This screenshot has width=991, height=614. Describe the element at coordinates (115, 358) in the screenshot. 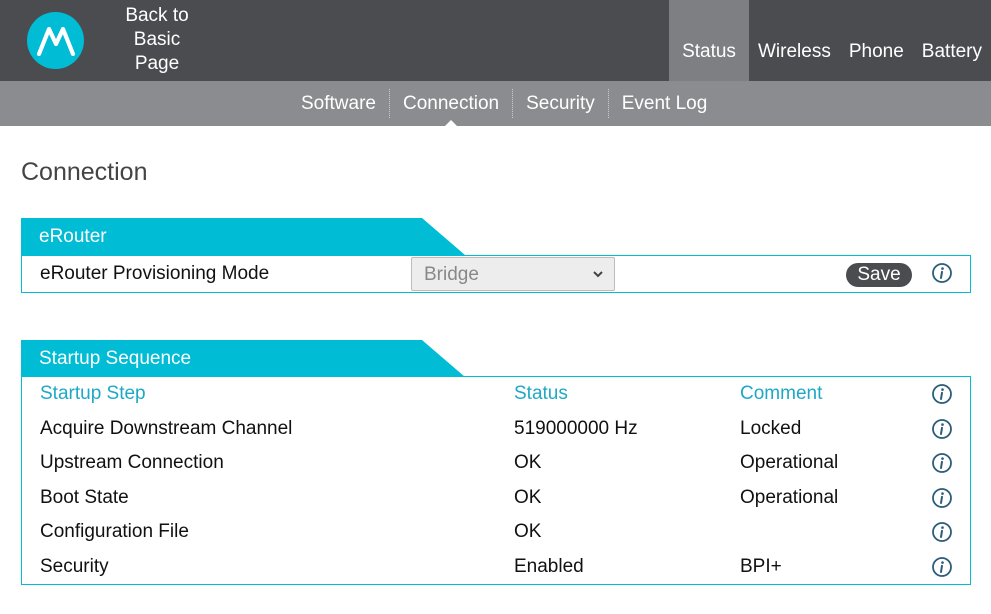

I see `startup-panel-title: Startup Sequence` at that location.